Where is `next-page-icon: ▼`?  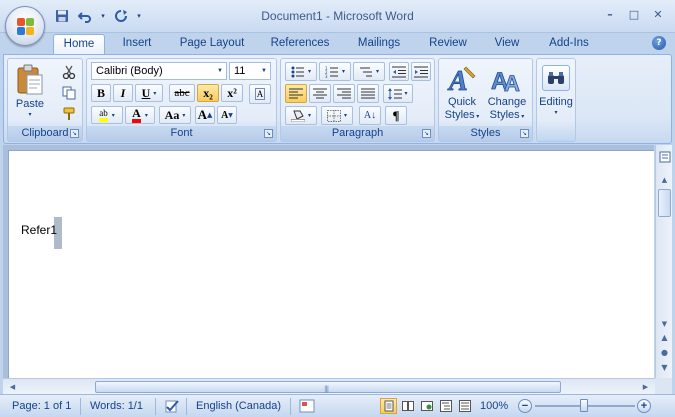 next-page-icon: ▼ is located at coordinates (664, 367).